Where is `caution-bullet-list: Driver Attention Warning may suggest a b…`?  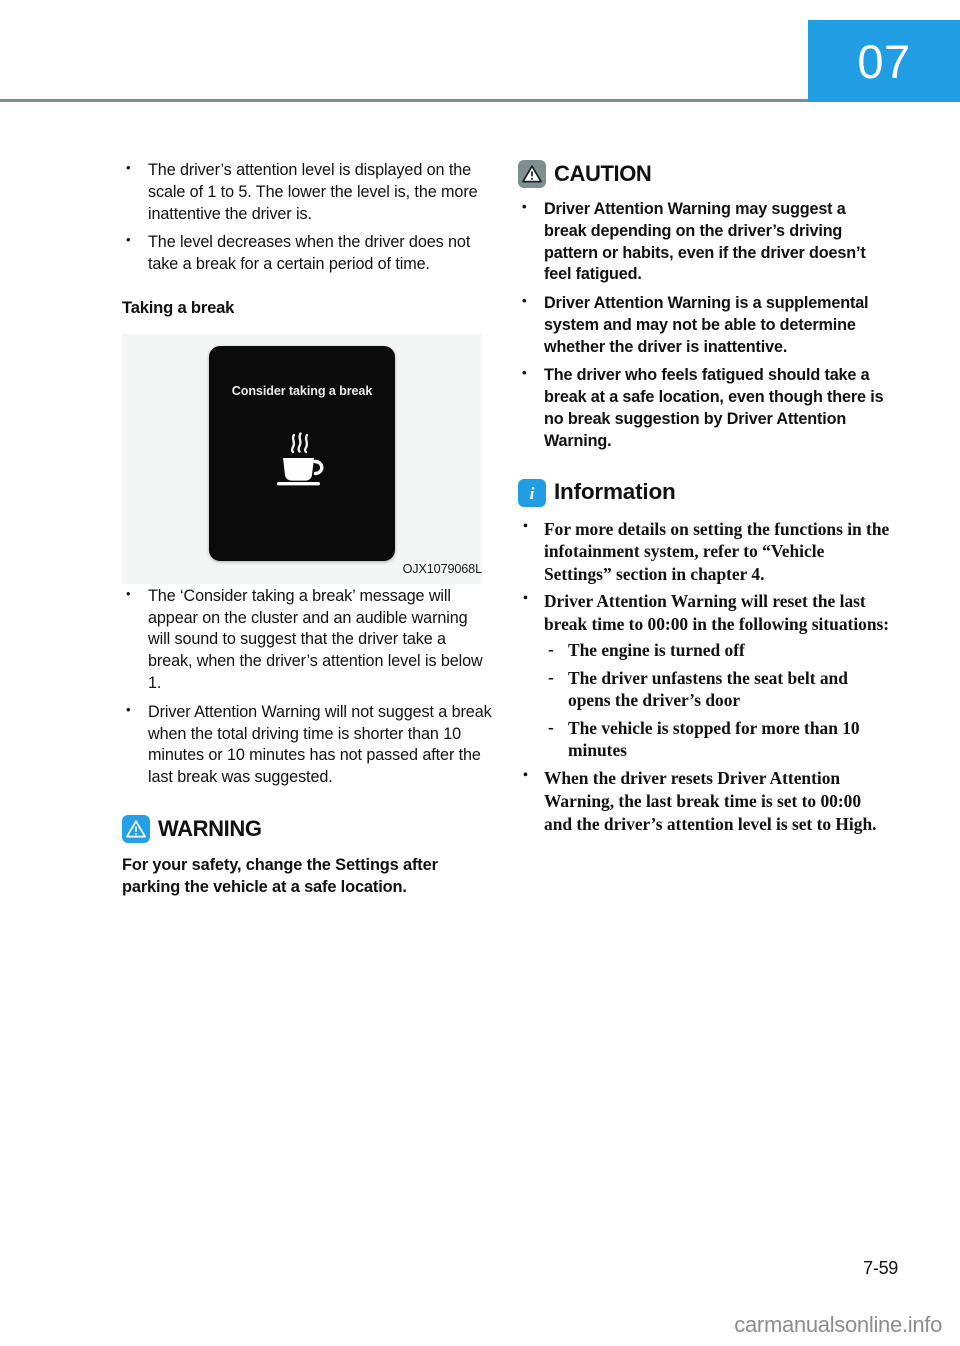 caution-bullet-list: Driver Attention Warning may suggest a b… is located at coordinates (704, 325).